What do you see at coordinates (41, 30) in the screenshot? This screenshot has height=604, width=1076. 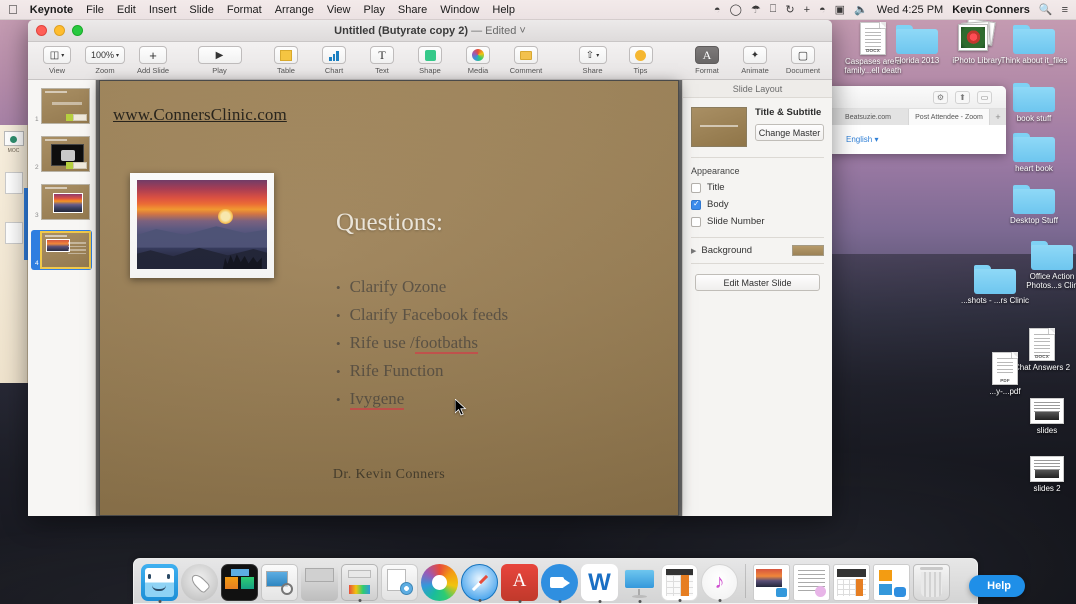 I see `close-button` at bounding box center [41, 30].